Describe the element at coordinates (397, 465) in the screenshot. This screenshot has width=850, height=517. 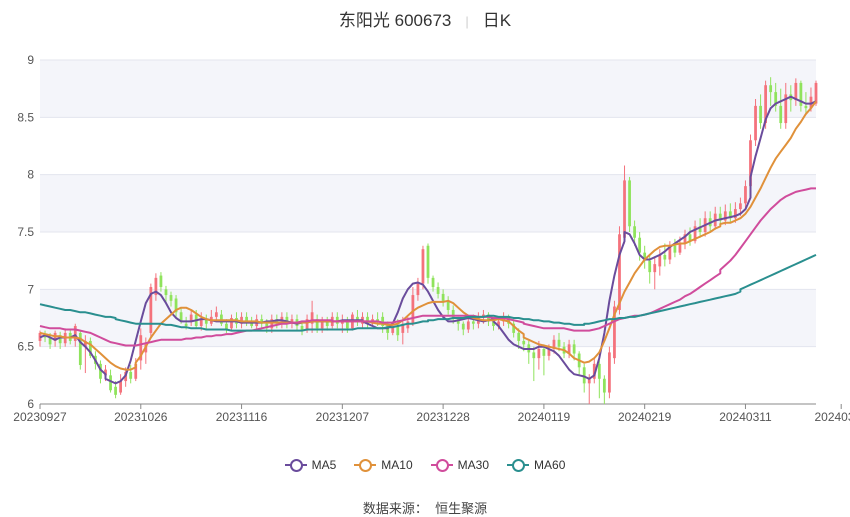
I see `legend-label: MA10` at that location.